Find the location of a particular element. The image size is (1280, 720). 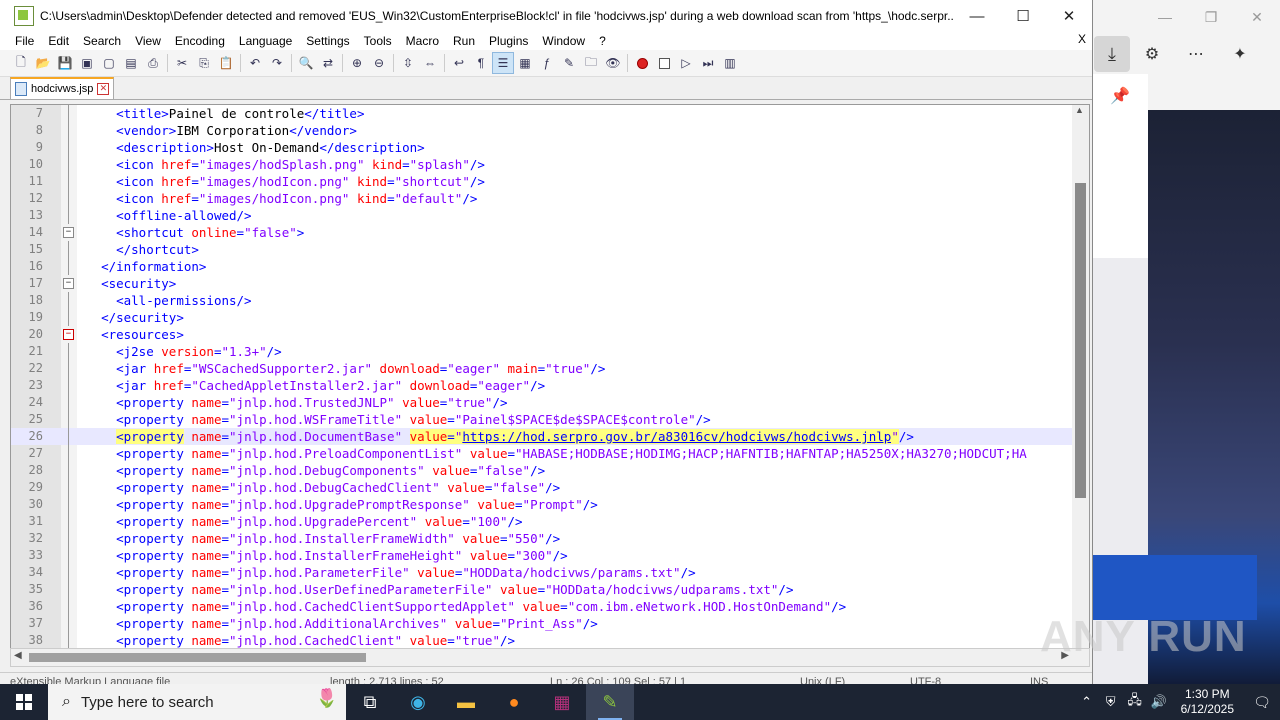

close-document-button: X is located at coordinates (1082, 39).